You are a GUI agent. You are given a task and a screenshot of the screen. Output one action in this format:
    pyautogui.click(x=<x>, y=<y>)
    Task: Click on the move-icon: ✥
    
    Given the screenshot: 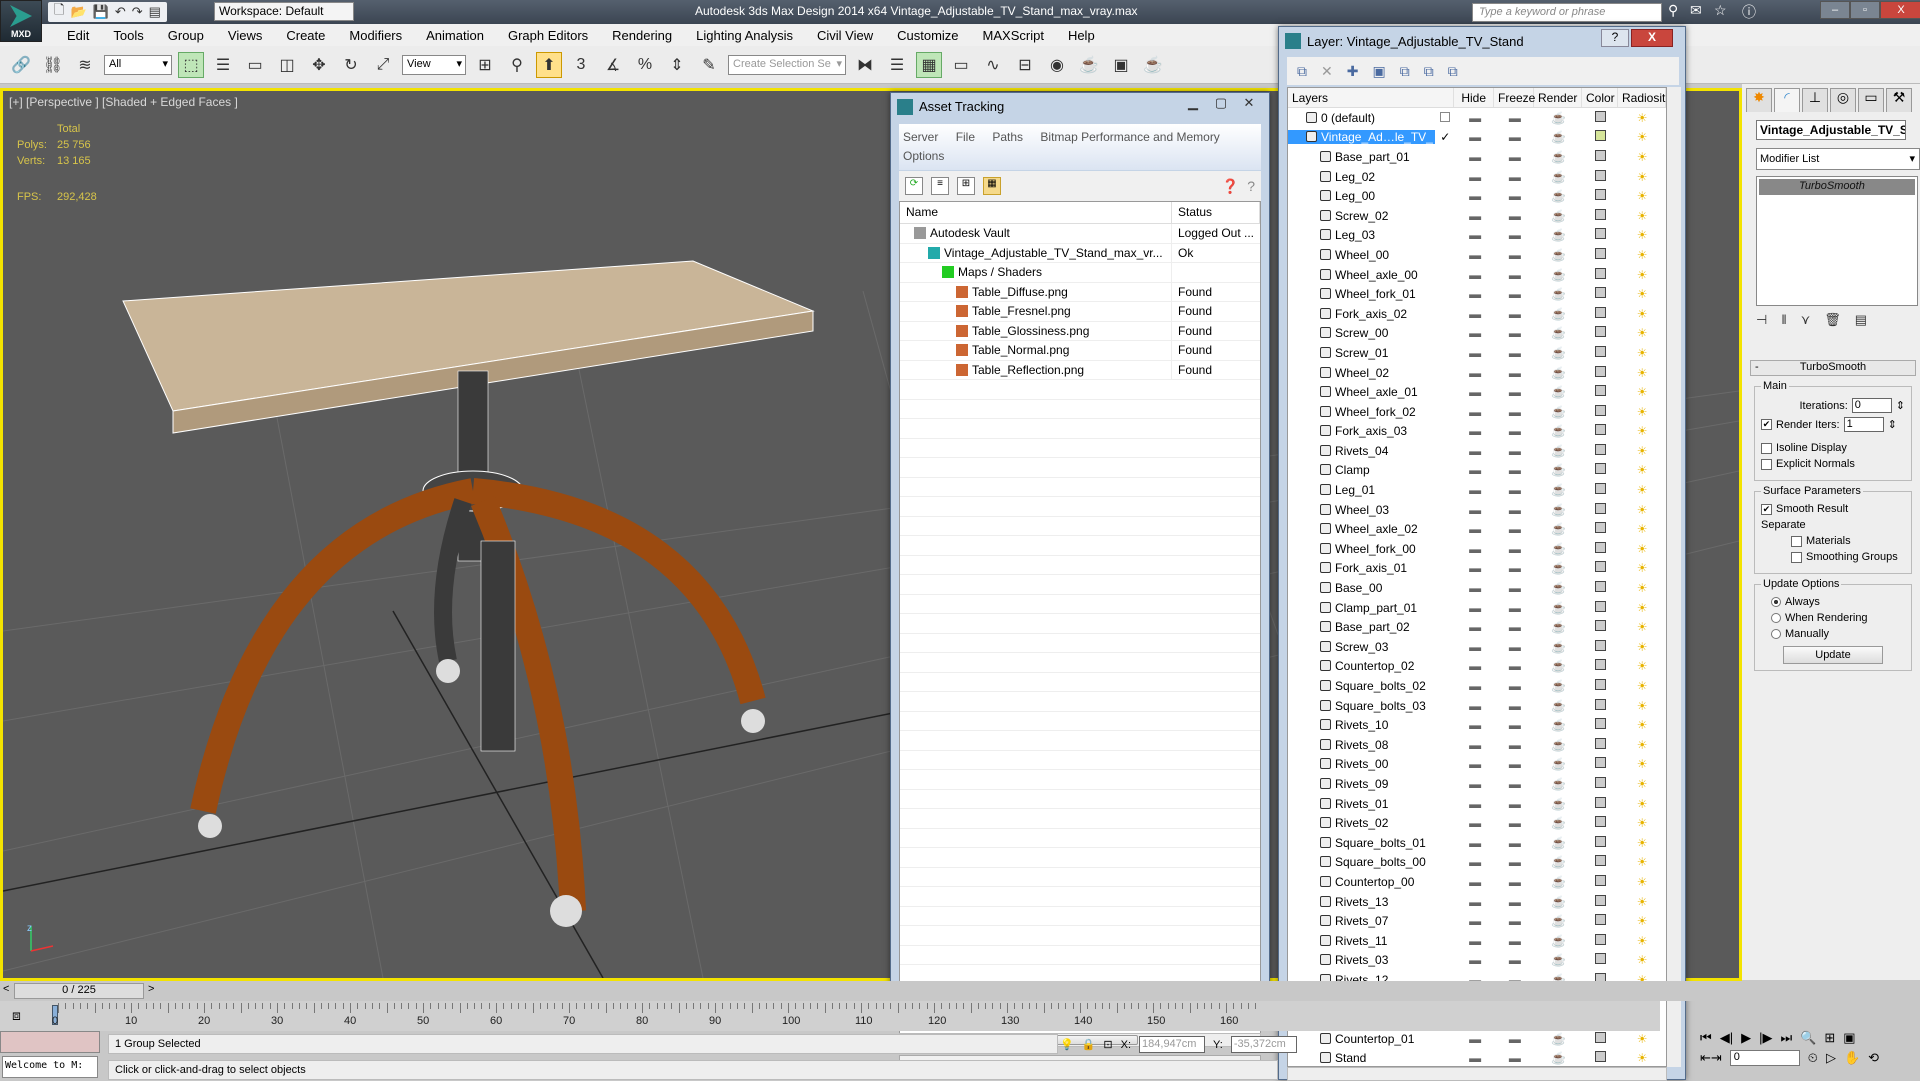 What is the action you would take?
    pyautogui.click(x=319, y=65)
    